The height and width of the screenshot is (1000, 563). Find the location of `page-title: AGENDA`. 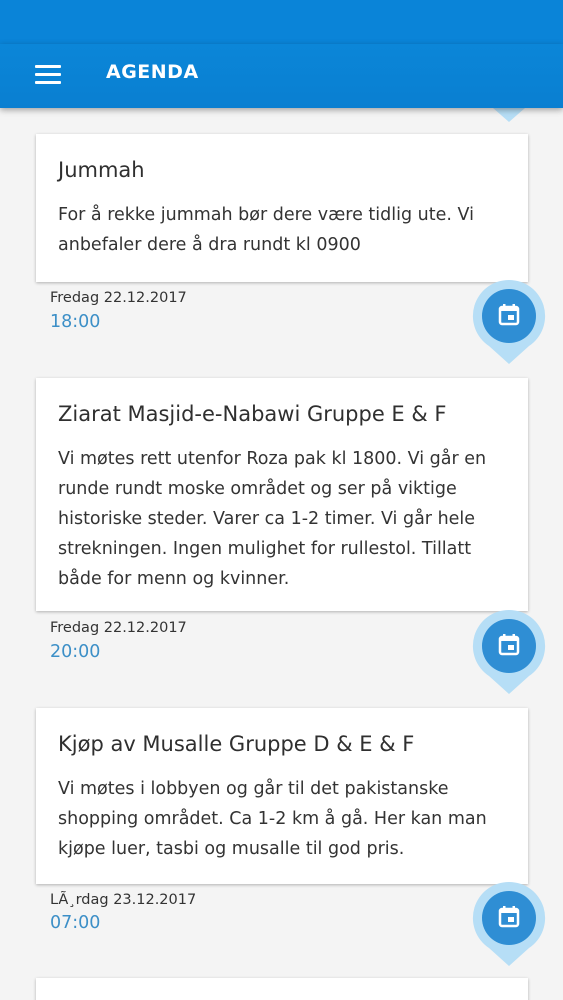

page-title: AGENDA is located at coordinates (152, 72).